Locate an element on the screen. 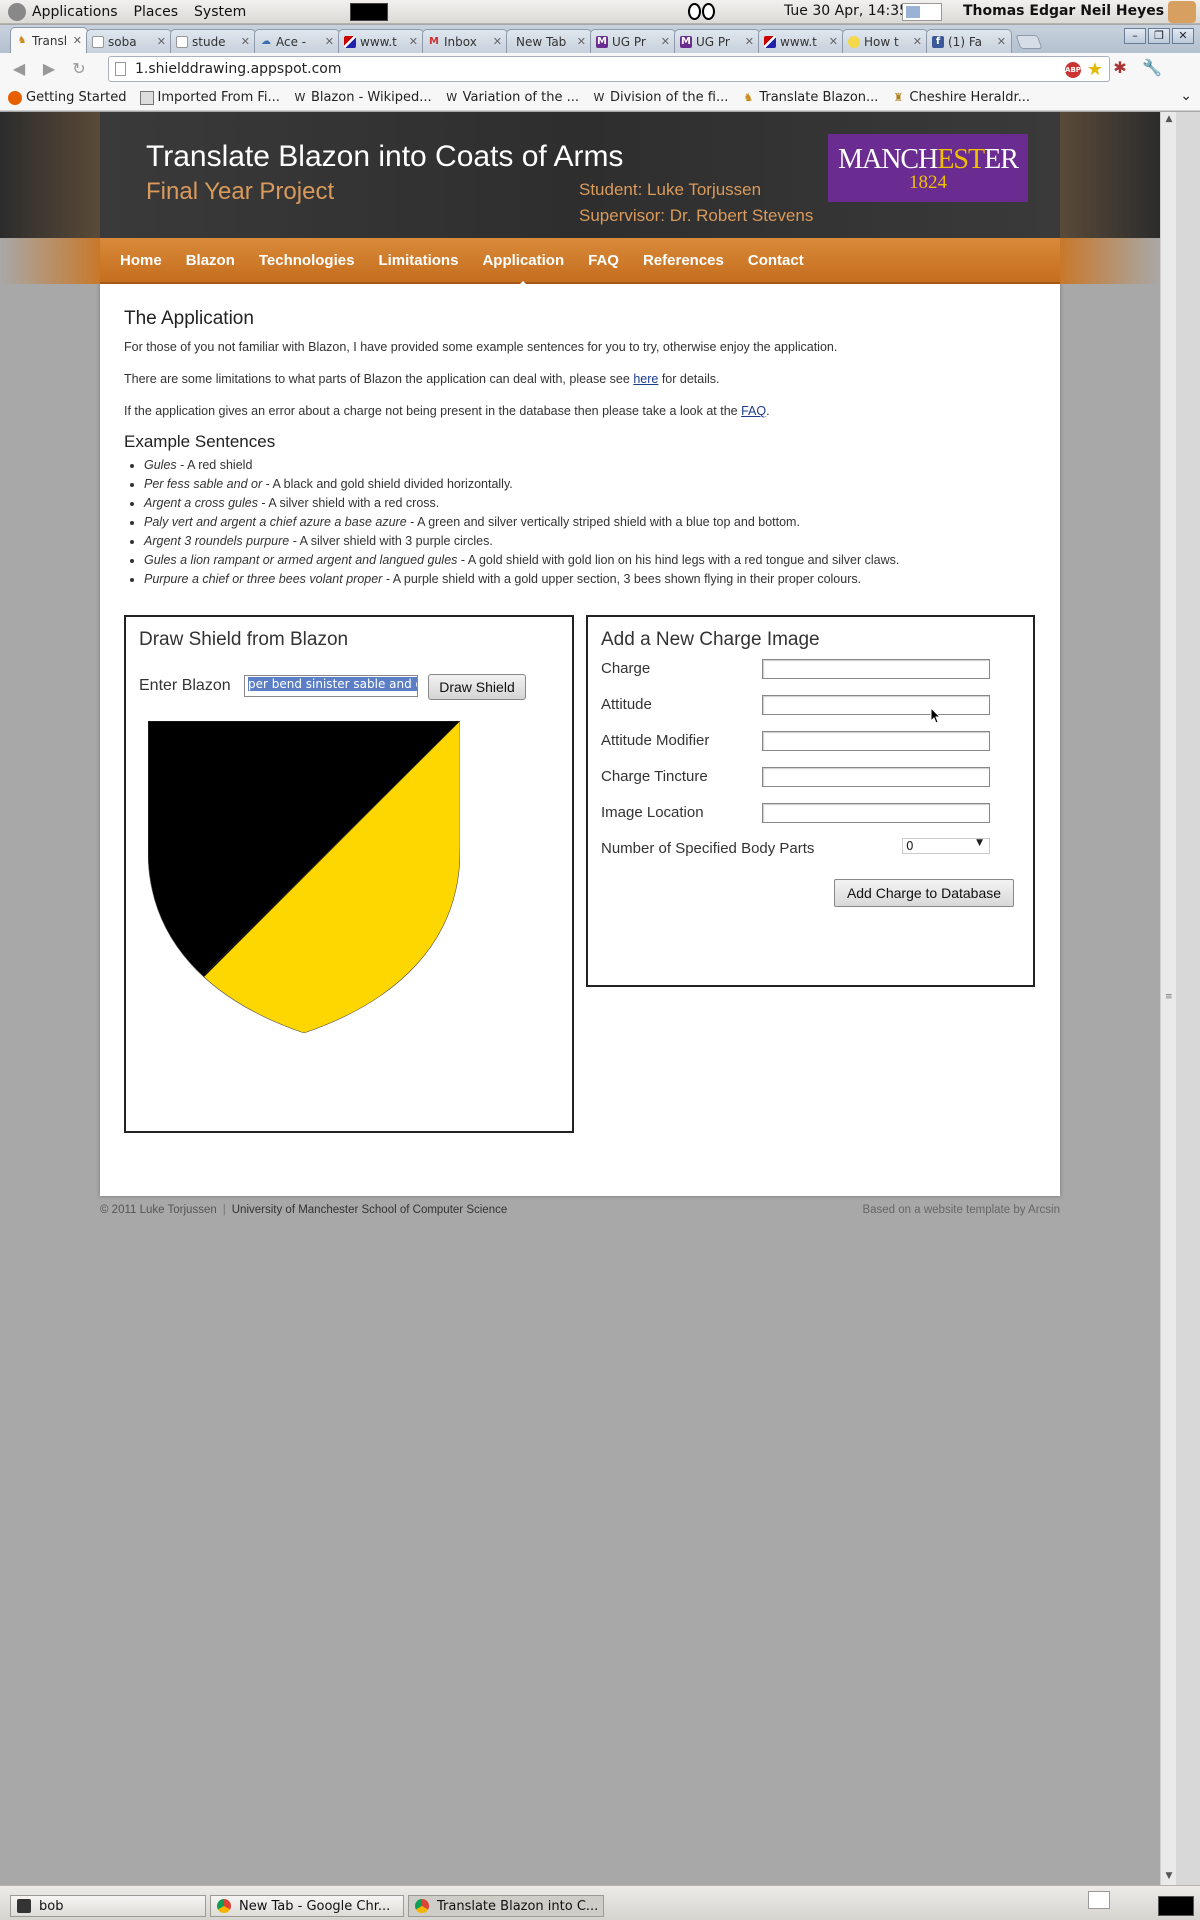 The height and width of the screenshot is (1920, 1200). tab-inbox: M Inbox ✕ is located at coordinates (465, 41).